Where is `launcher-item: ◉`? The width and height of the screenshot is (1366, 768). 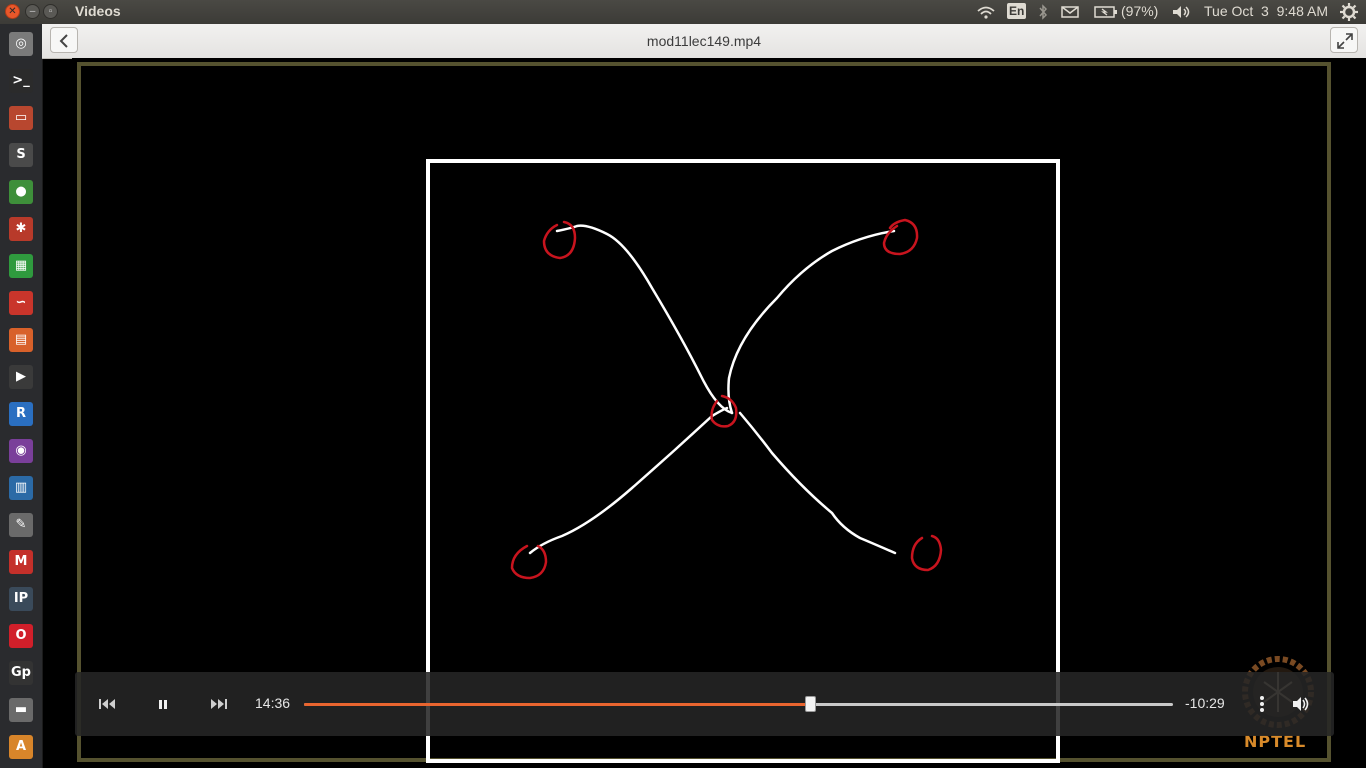
launcher-item: ◉ is located at coordinates (21, 451).